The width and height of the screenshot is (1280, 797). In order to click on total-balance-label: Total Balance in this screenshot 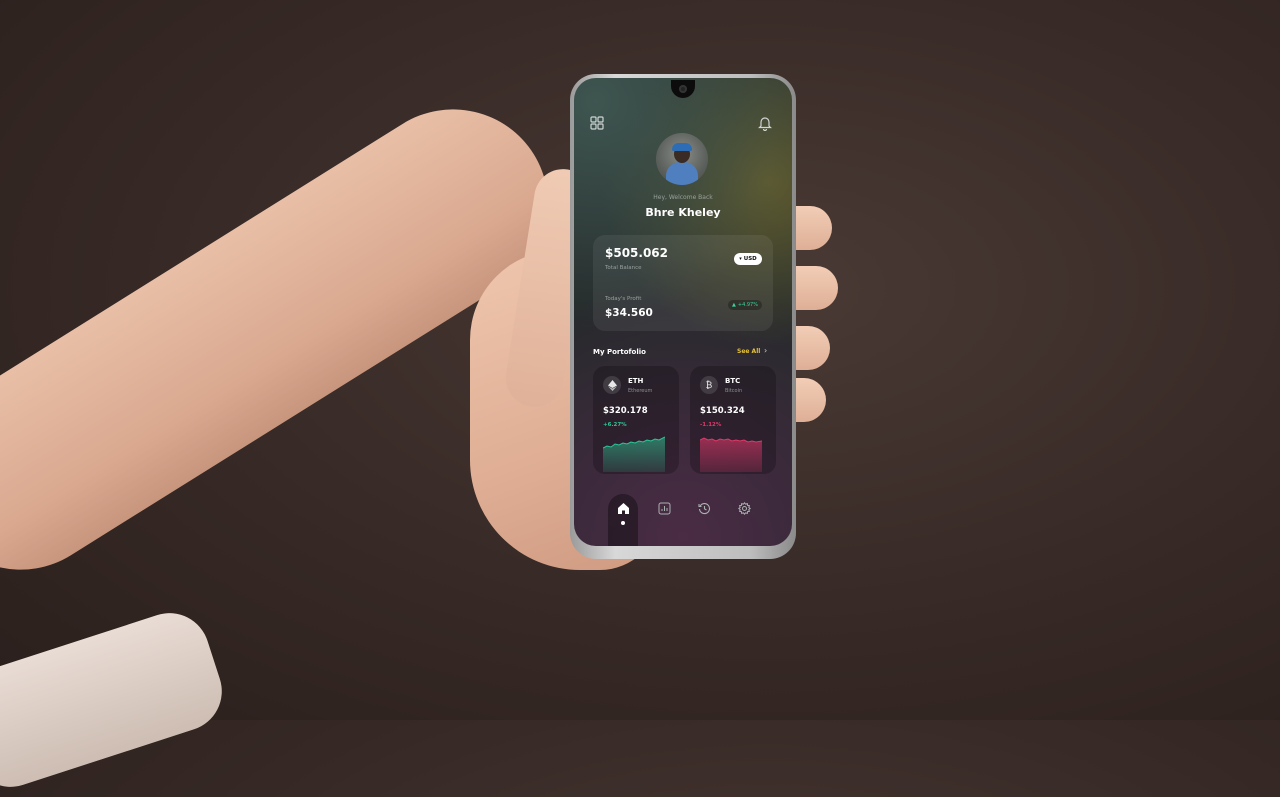, I will do `click(623, 268)`.